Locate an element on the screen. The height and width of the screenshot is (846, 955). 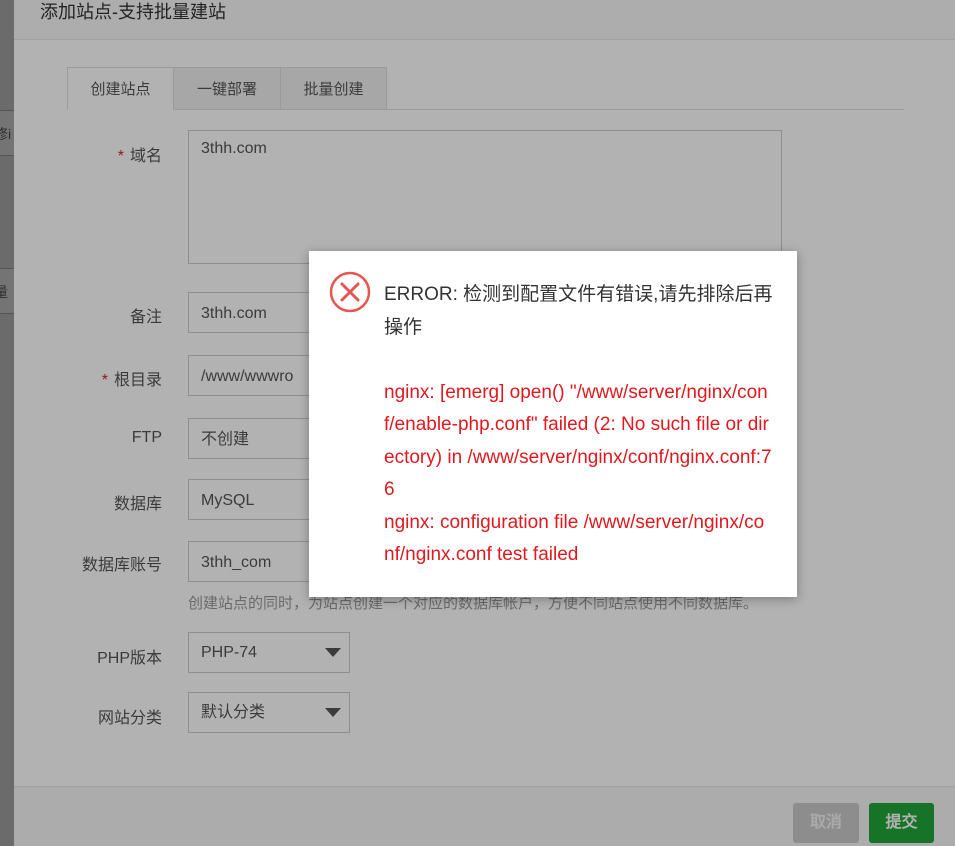
error-message: ERROR: 检测到配置文件有错误,请先排除后再操作 is located at coordinates (578, 311).